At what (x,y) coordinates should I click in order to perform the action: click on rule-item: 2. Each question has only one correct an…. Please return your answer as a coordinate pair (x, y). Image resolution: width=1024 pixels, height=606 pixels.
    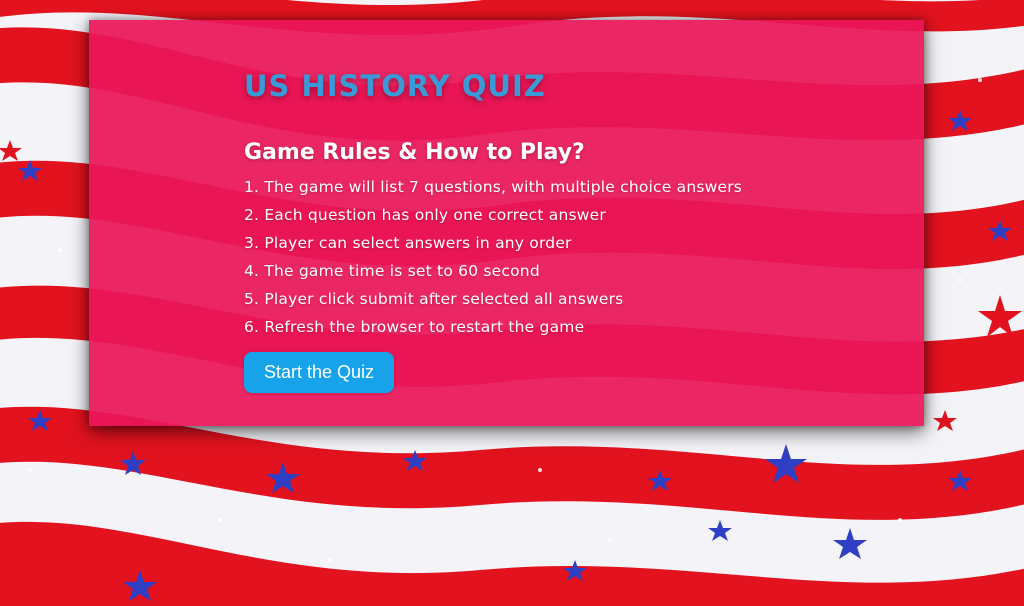
    Looking at the image, I should click on (425, 215).